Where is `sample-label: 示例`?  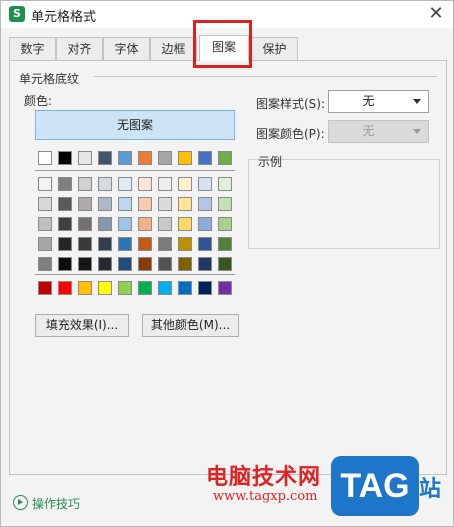
sample-label: 示例 is located at coordinates (270, 162).